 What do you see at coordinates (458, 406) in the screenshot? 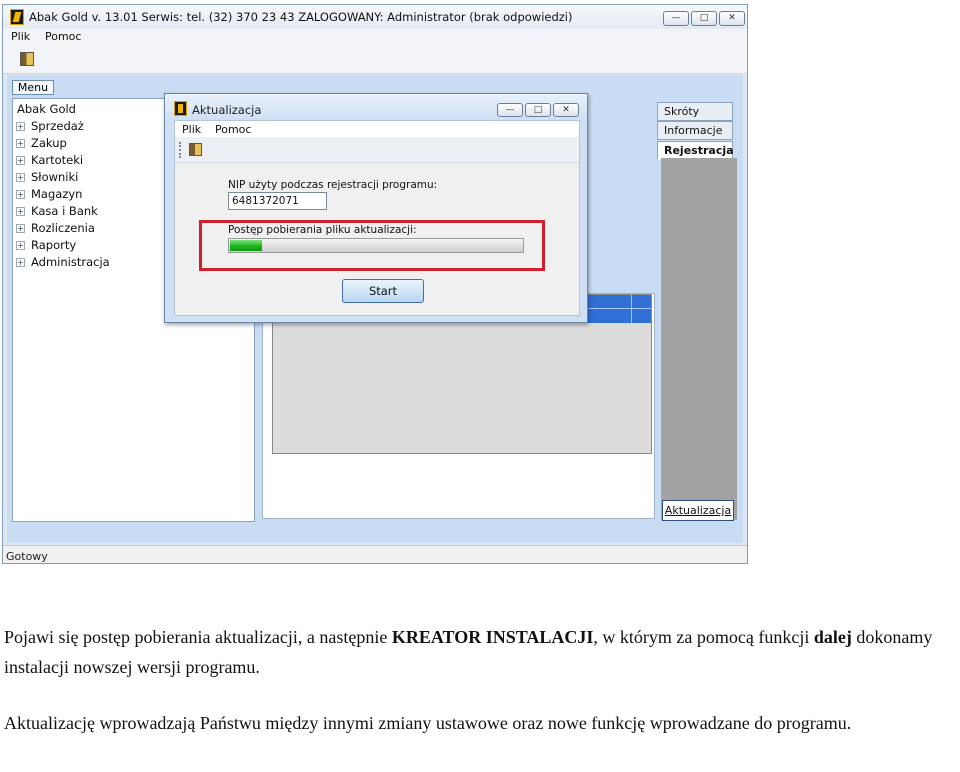
I see `content-panel` at bounding box center [458, 406].